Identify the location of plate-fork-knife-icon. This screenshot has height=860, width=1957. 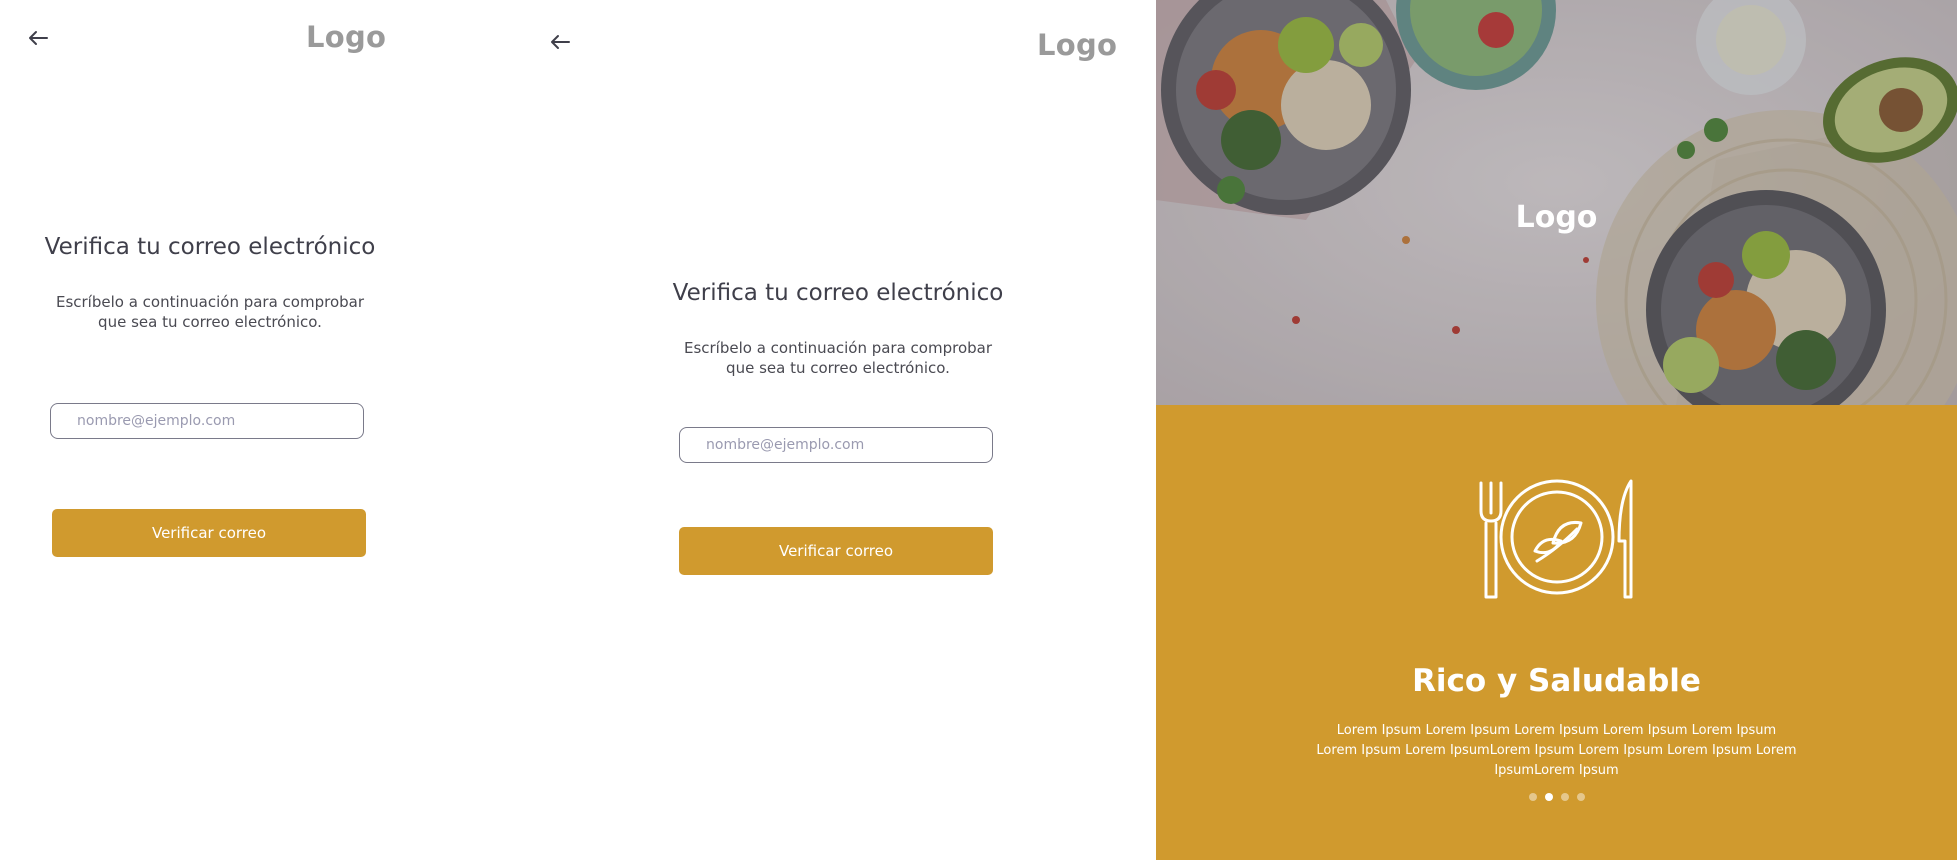
(1556, 539).